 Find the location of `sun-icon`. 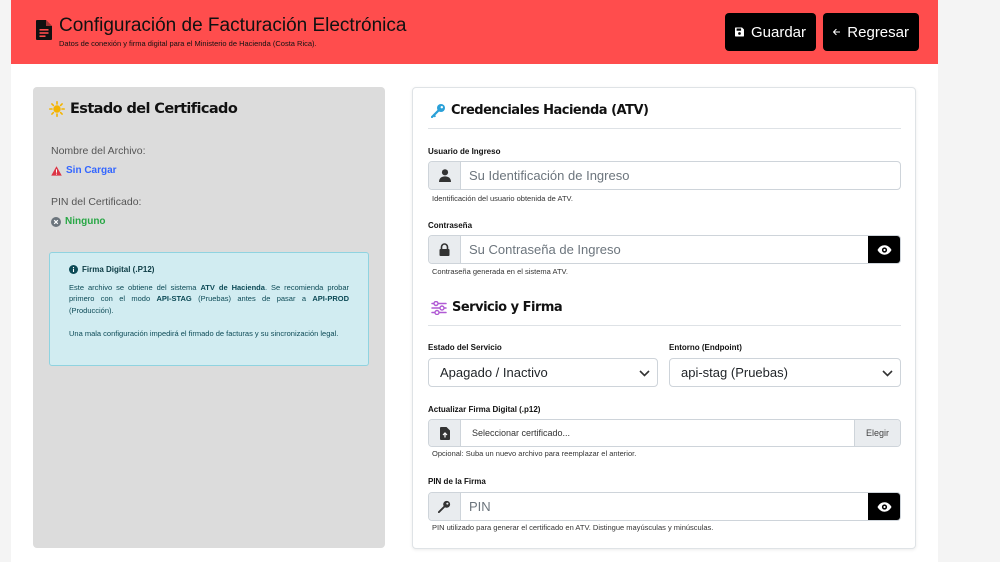

sun-icon is located at coordinates (57, 109).